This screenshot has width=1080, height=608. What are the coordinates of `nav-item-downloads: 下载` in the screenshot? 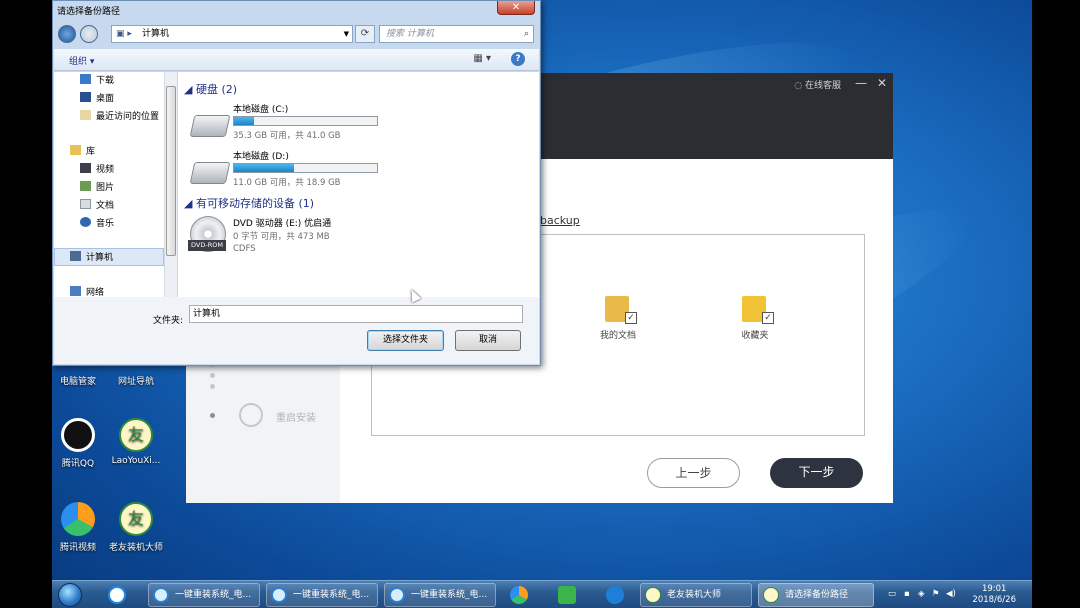 It's located at (97, 81).